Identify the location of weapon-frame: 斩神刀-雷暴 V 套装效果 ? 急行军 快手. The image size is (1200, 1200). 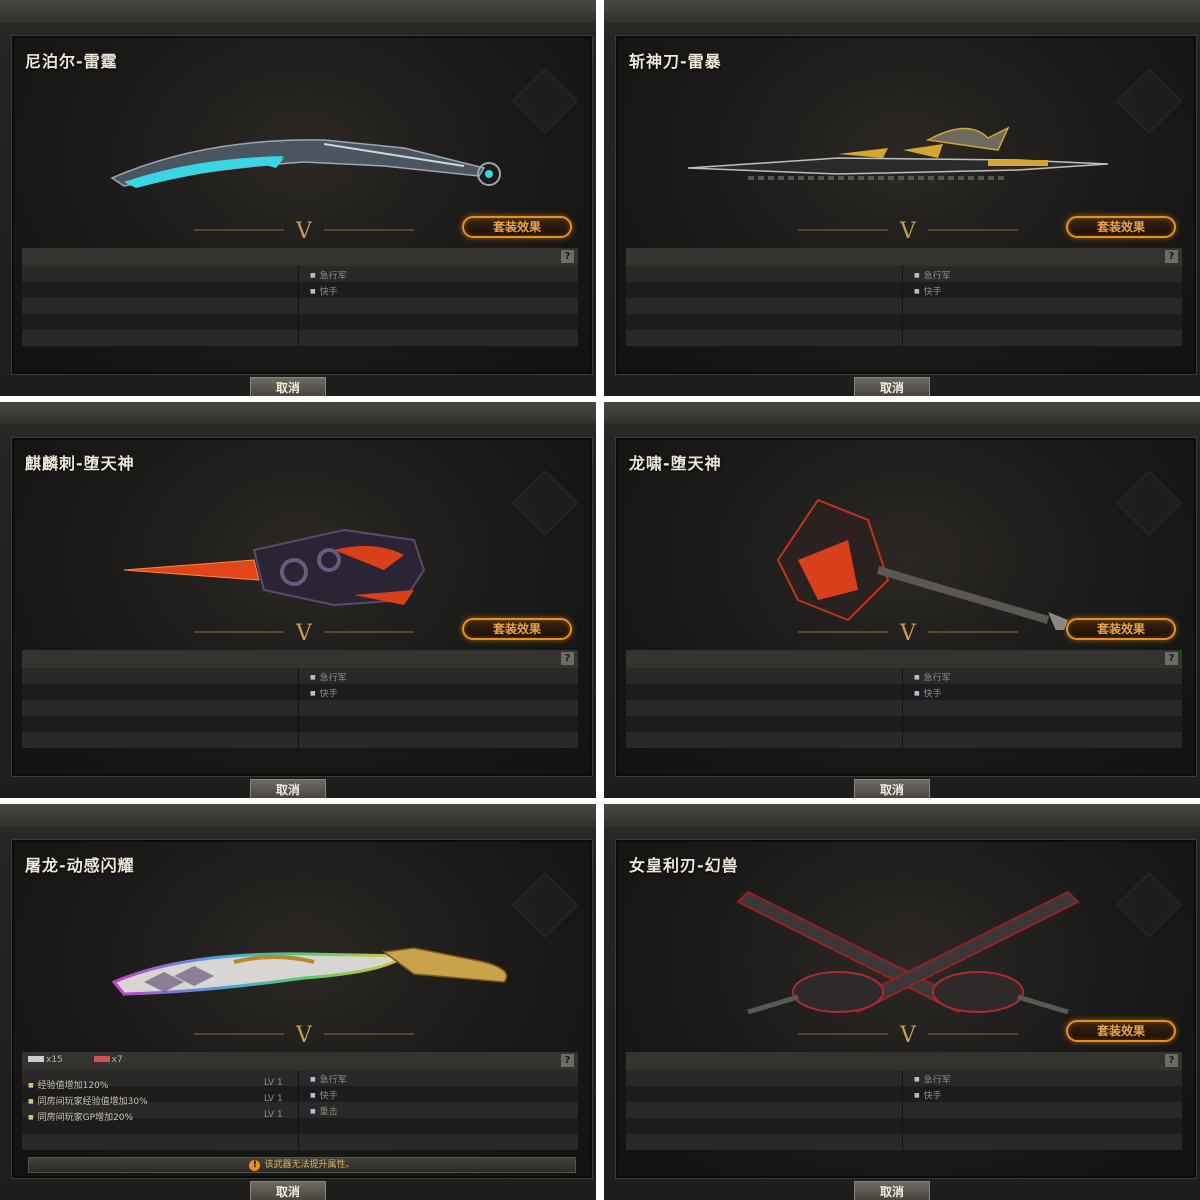
(906, 205).